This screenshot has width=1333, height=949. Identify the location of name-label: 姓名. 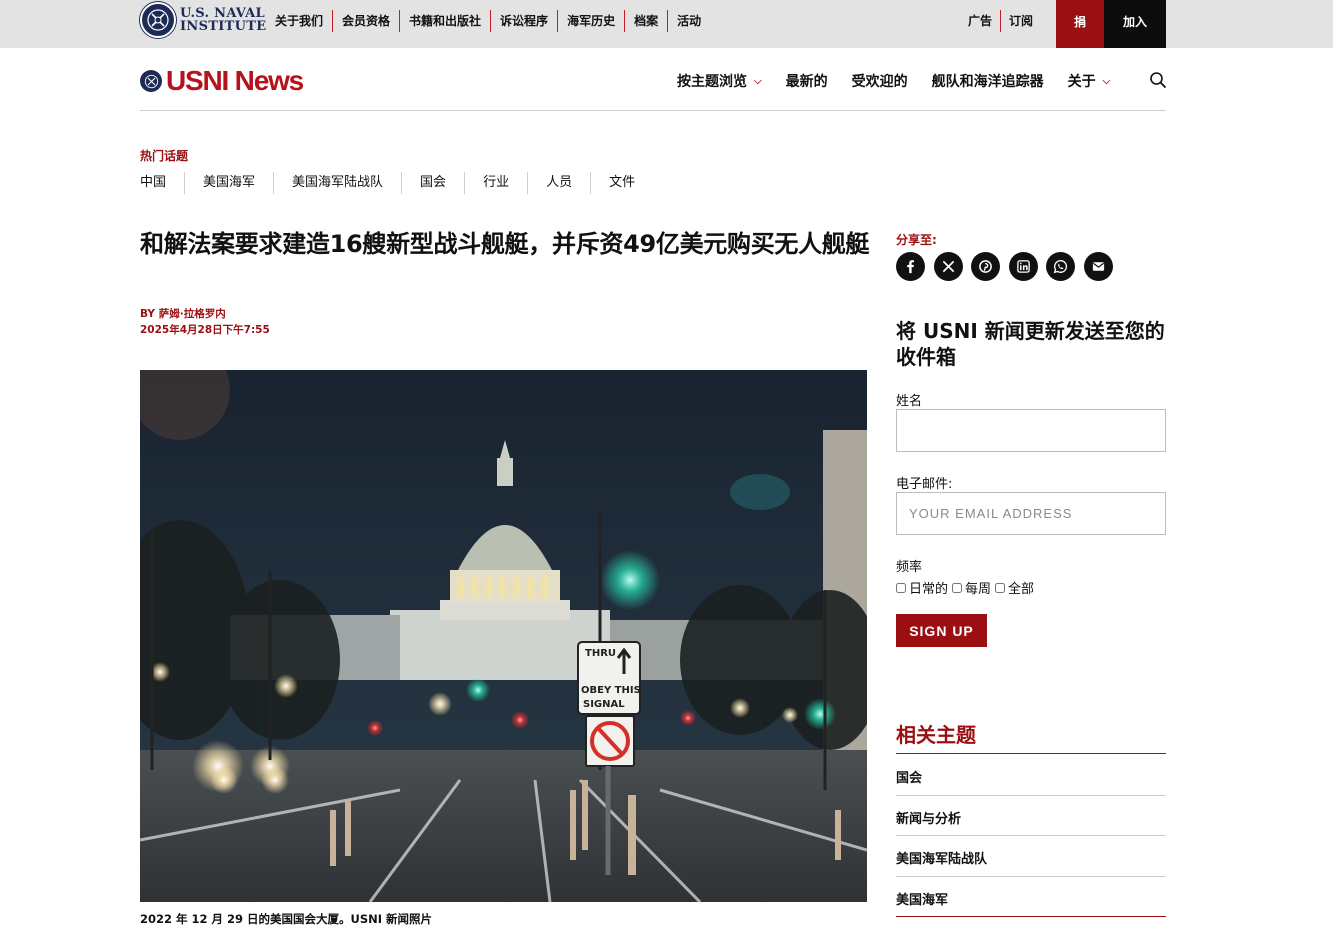
(909, 401).